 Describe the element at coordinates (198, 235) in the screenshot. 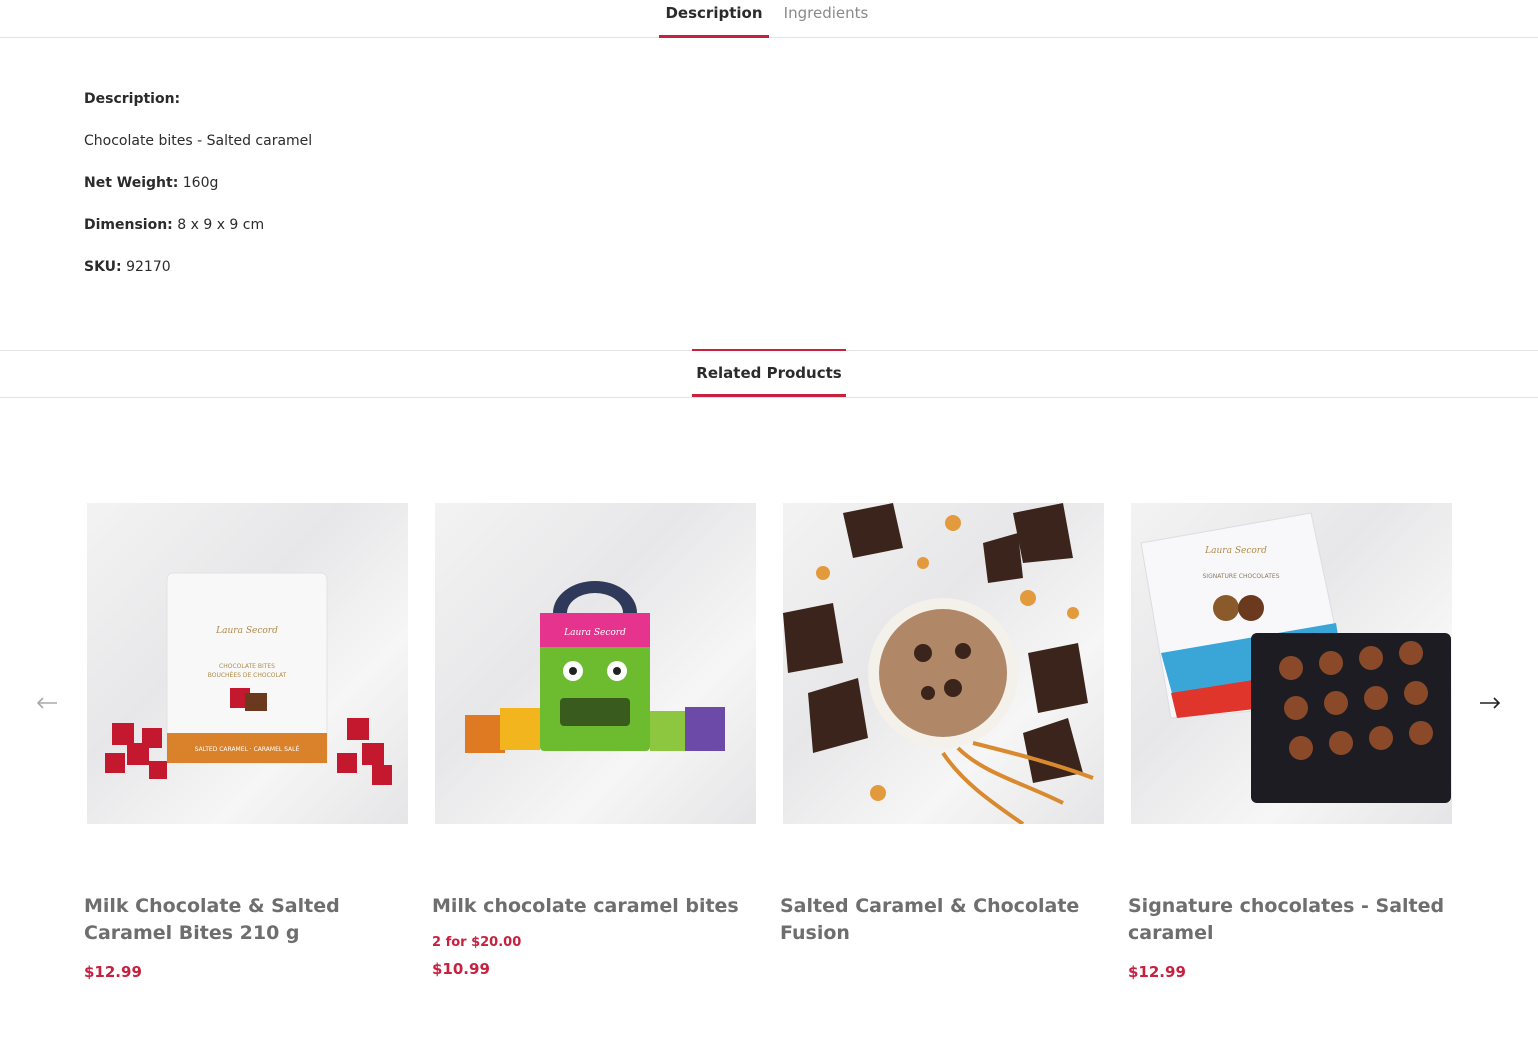

I see `dimension-row: Dimension: 8 x 9 x 9 cm` at that location.